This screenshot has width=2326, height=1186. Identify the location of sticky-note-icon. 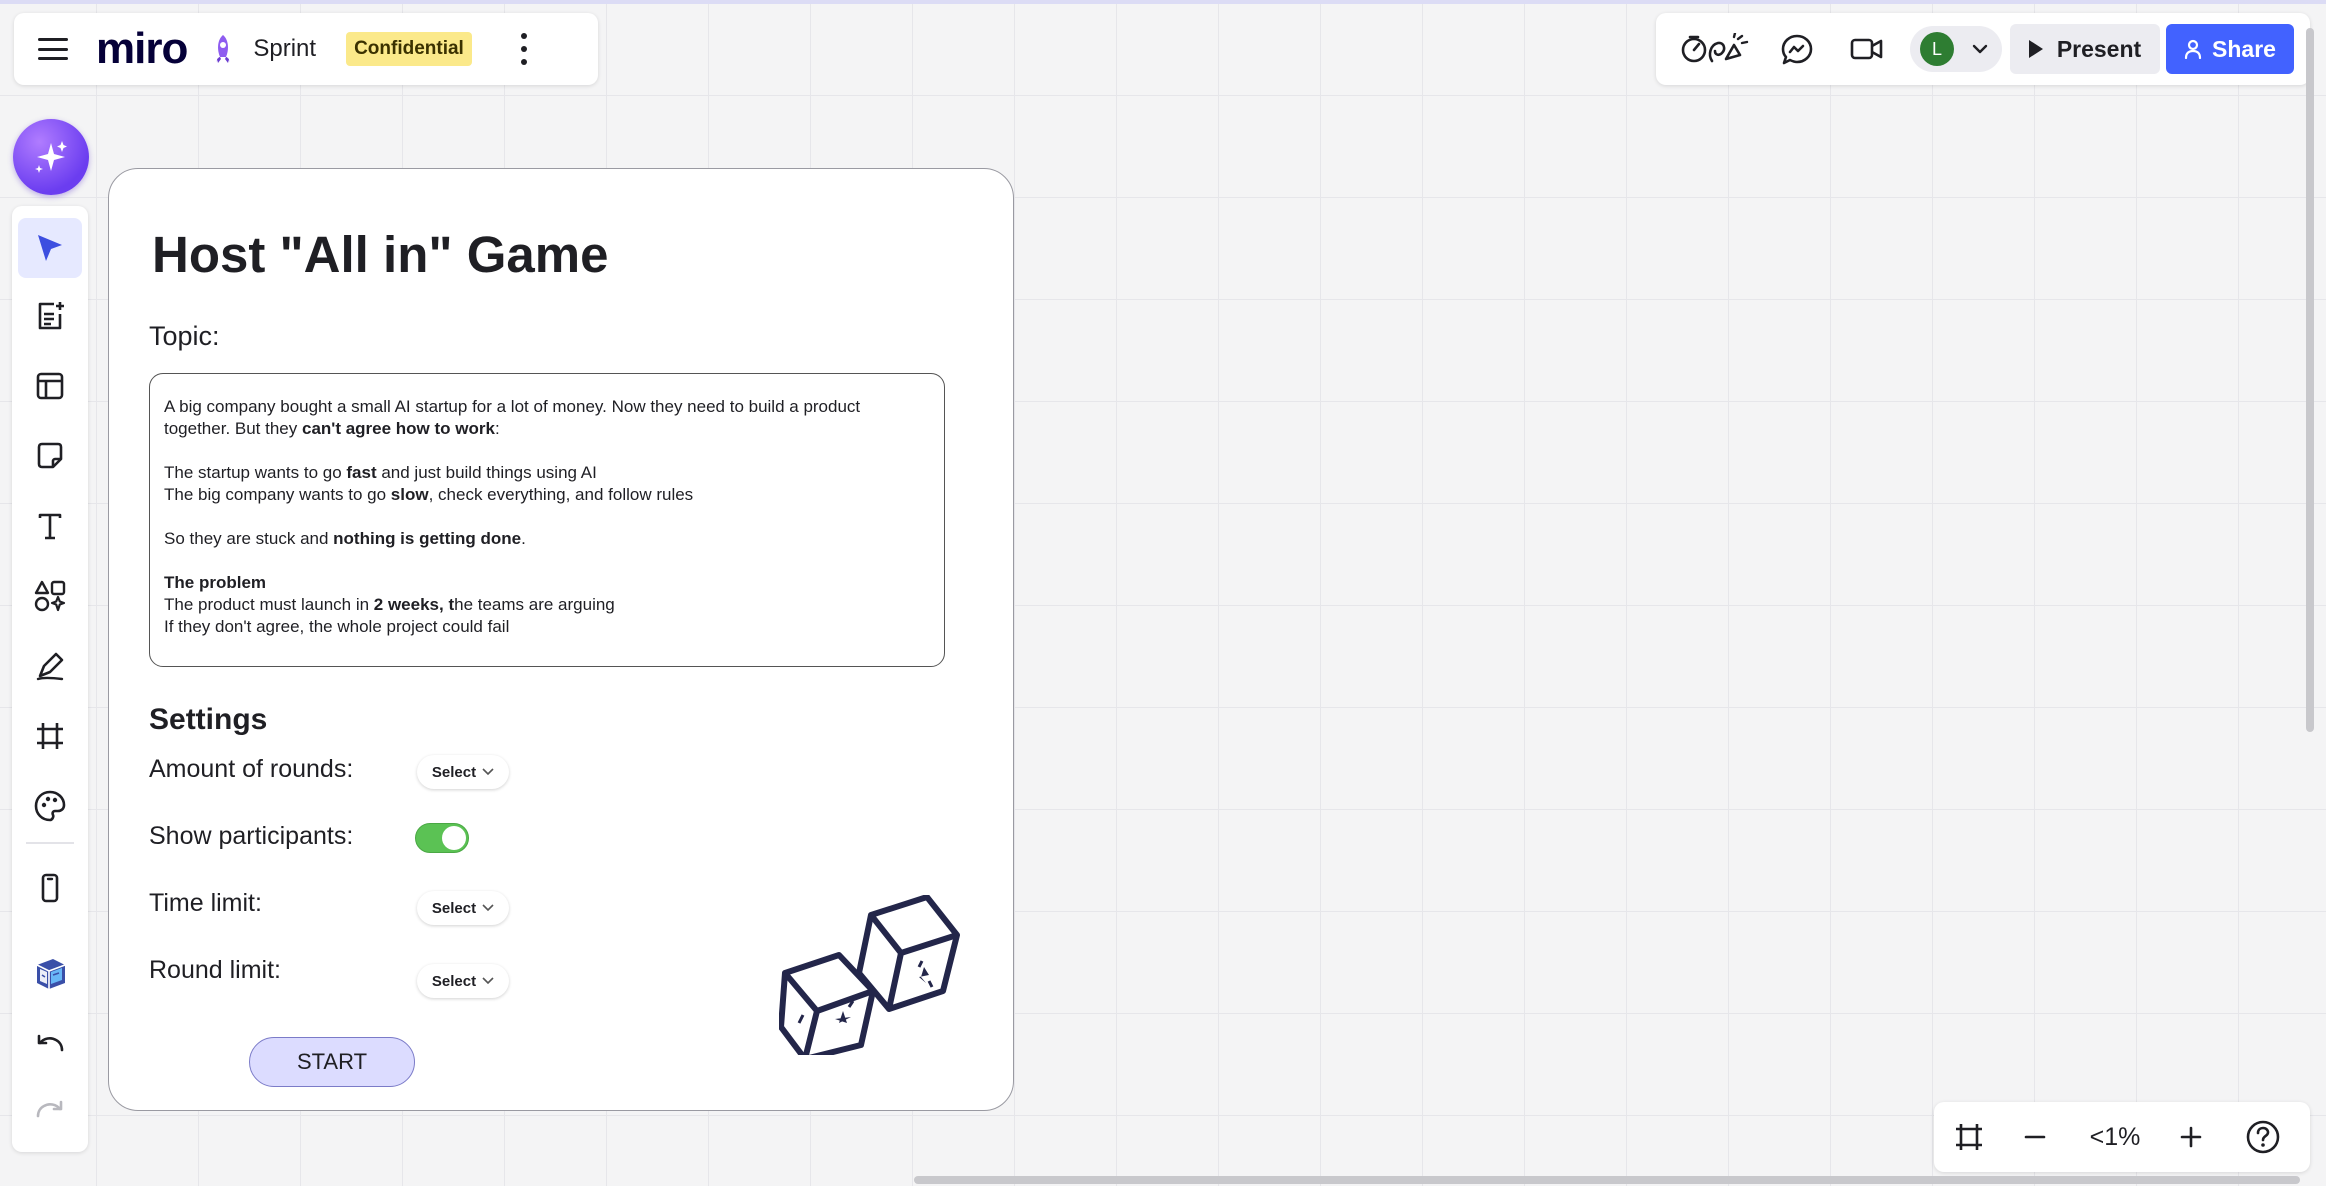
(50, 455).